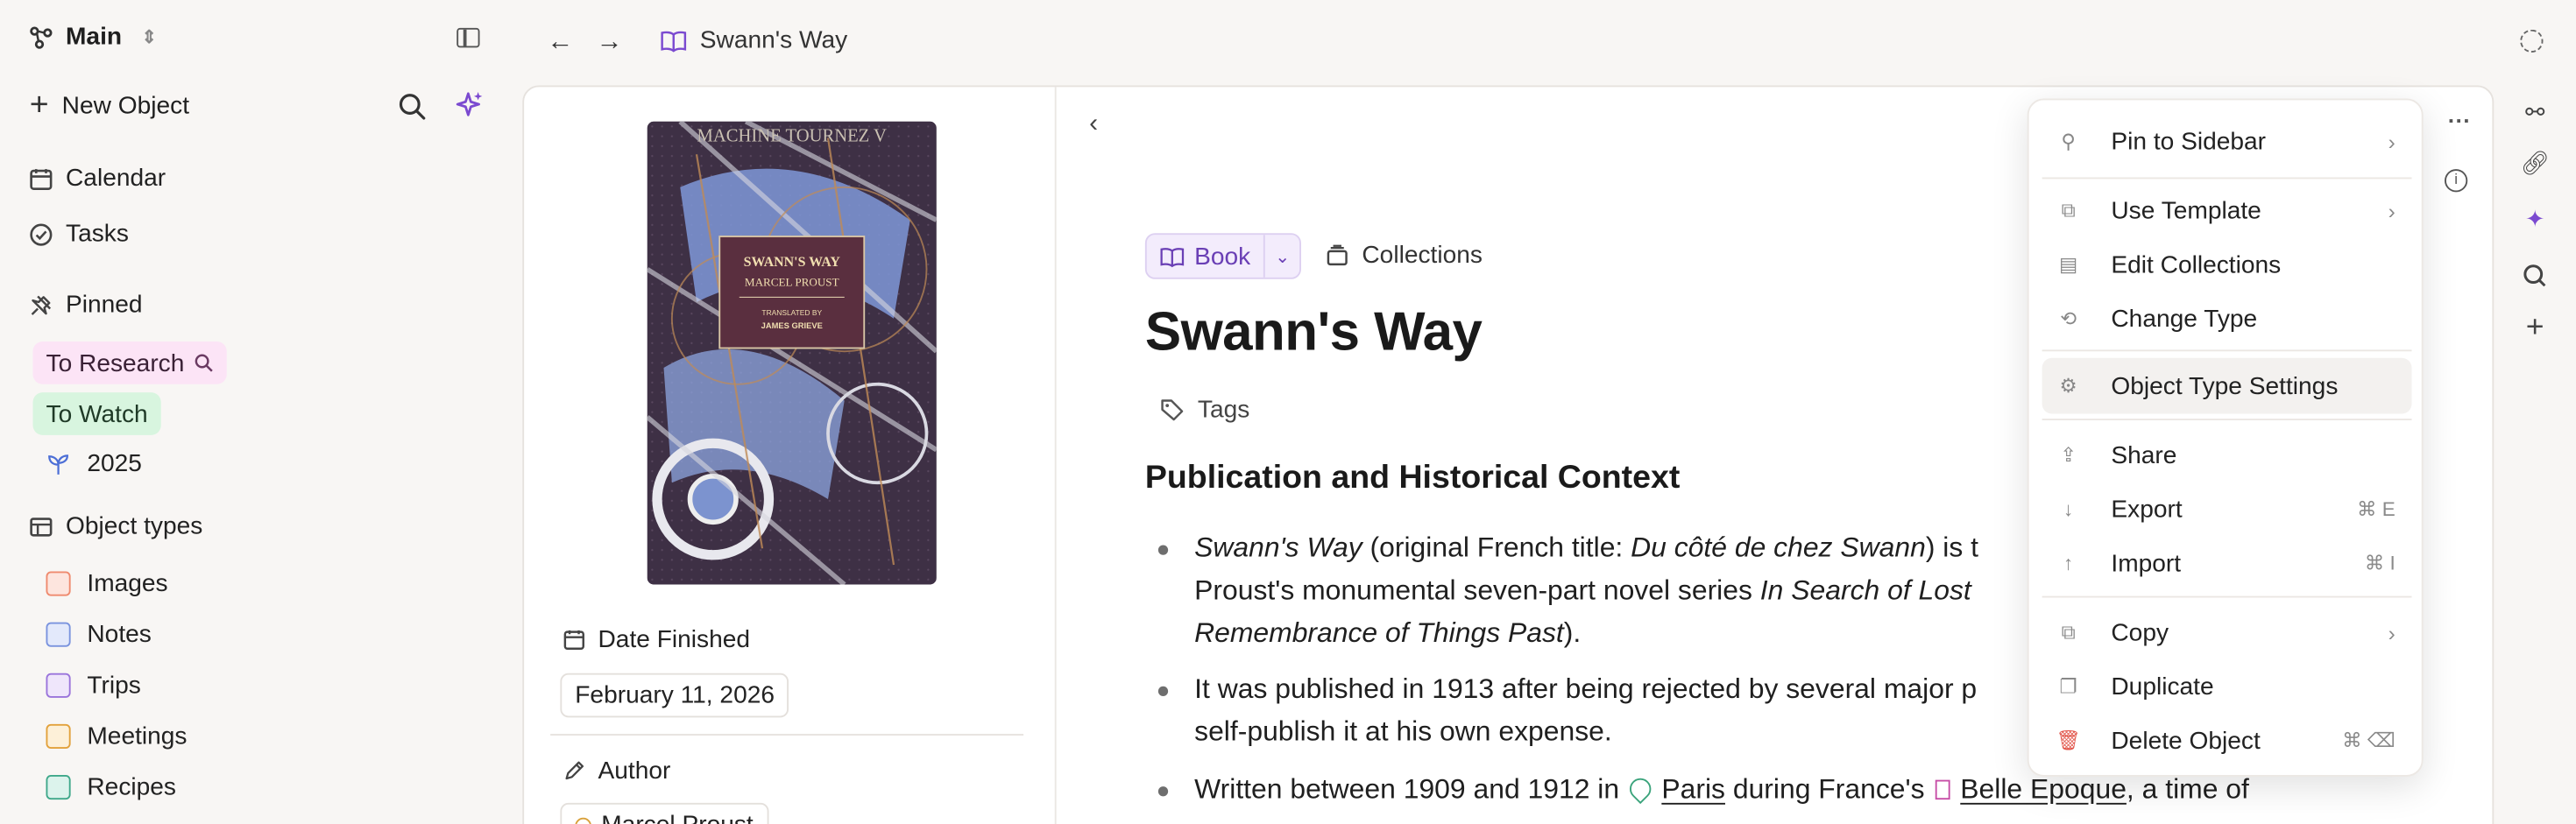 This screenshot has height=824, width=2576. Describe the element at coordinates (677, 818) in the screenshot. I see `author-name: Marcel Proust` at that location.